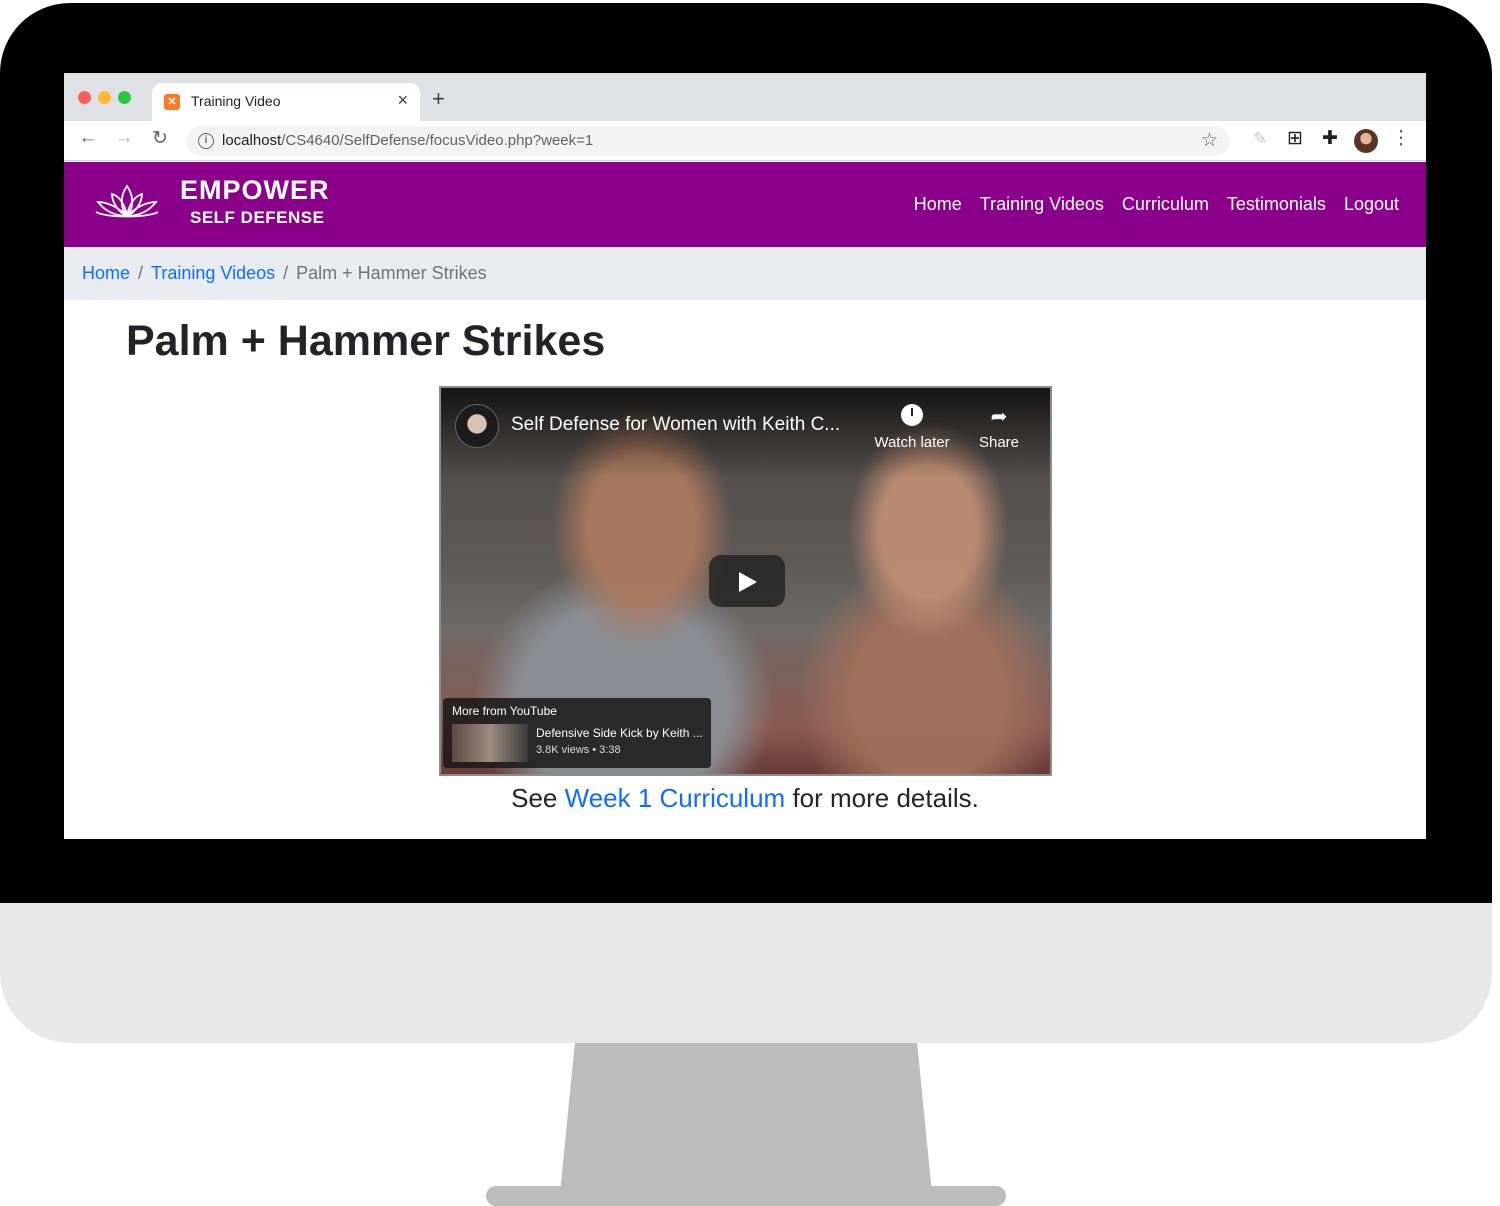 The height and width of the screenshot is (1206, 1500). Describe the element at coordinates (504, 711) in the screenshot. I see `more-videos-heading: More from YouTube` at that location.